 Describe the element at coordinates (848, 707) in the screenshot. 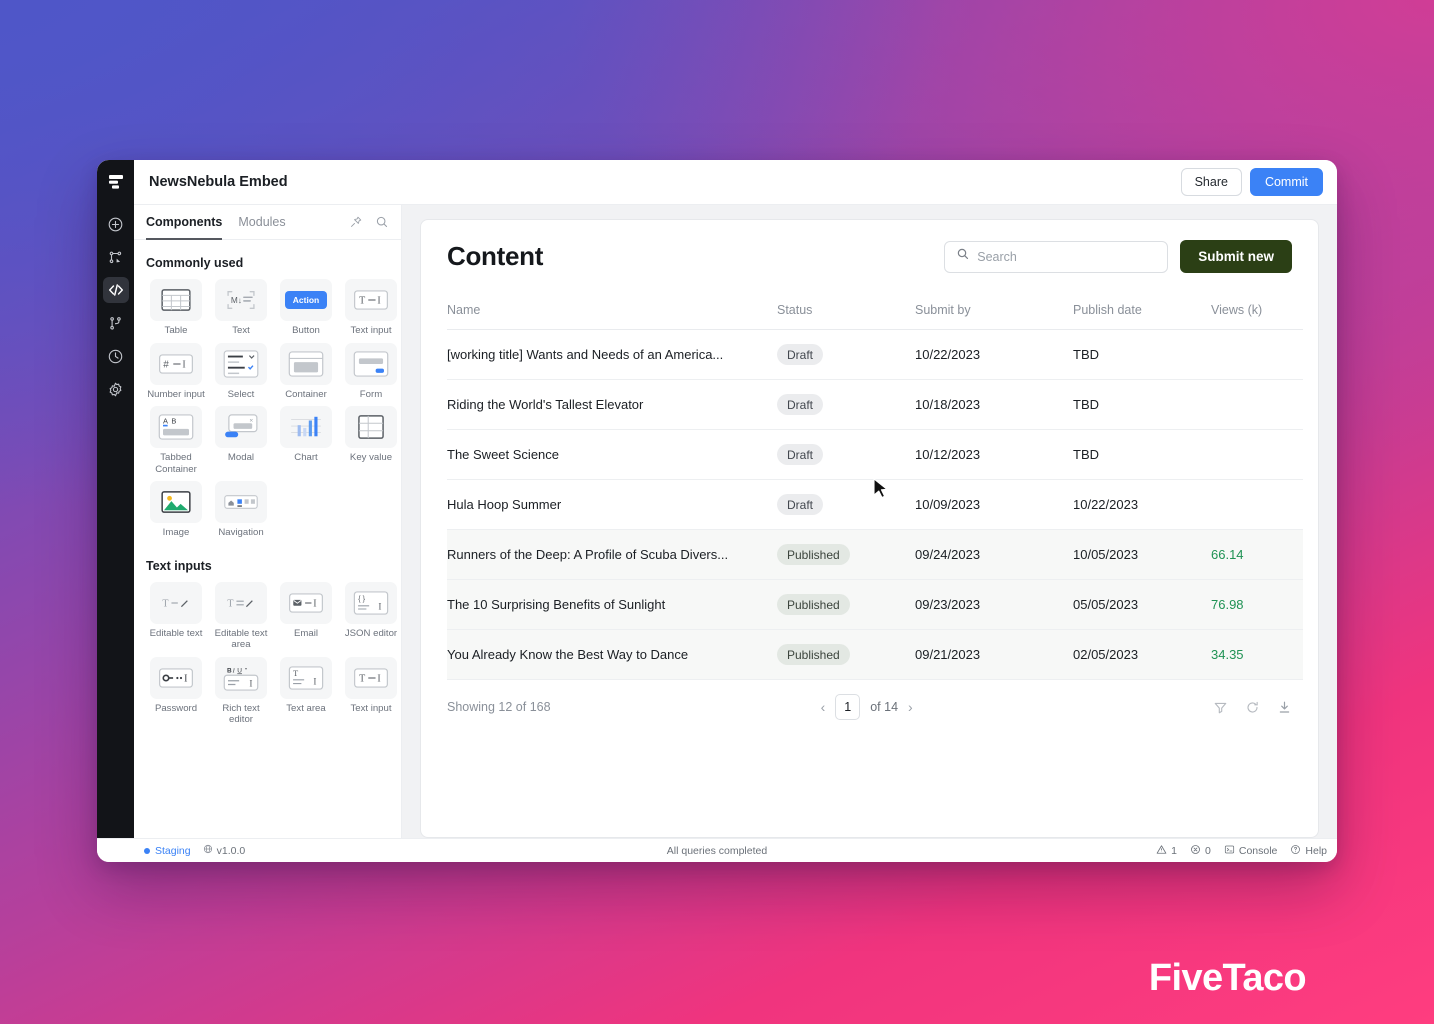

I see `page-number-input: 1` at that location.